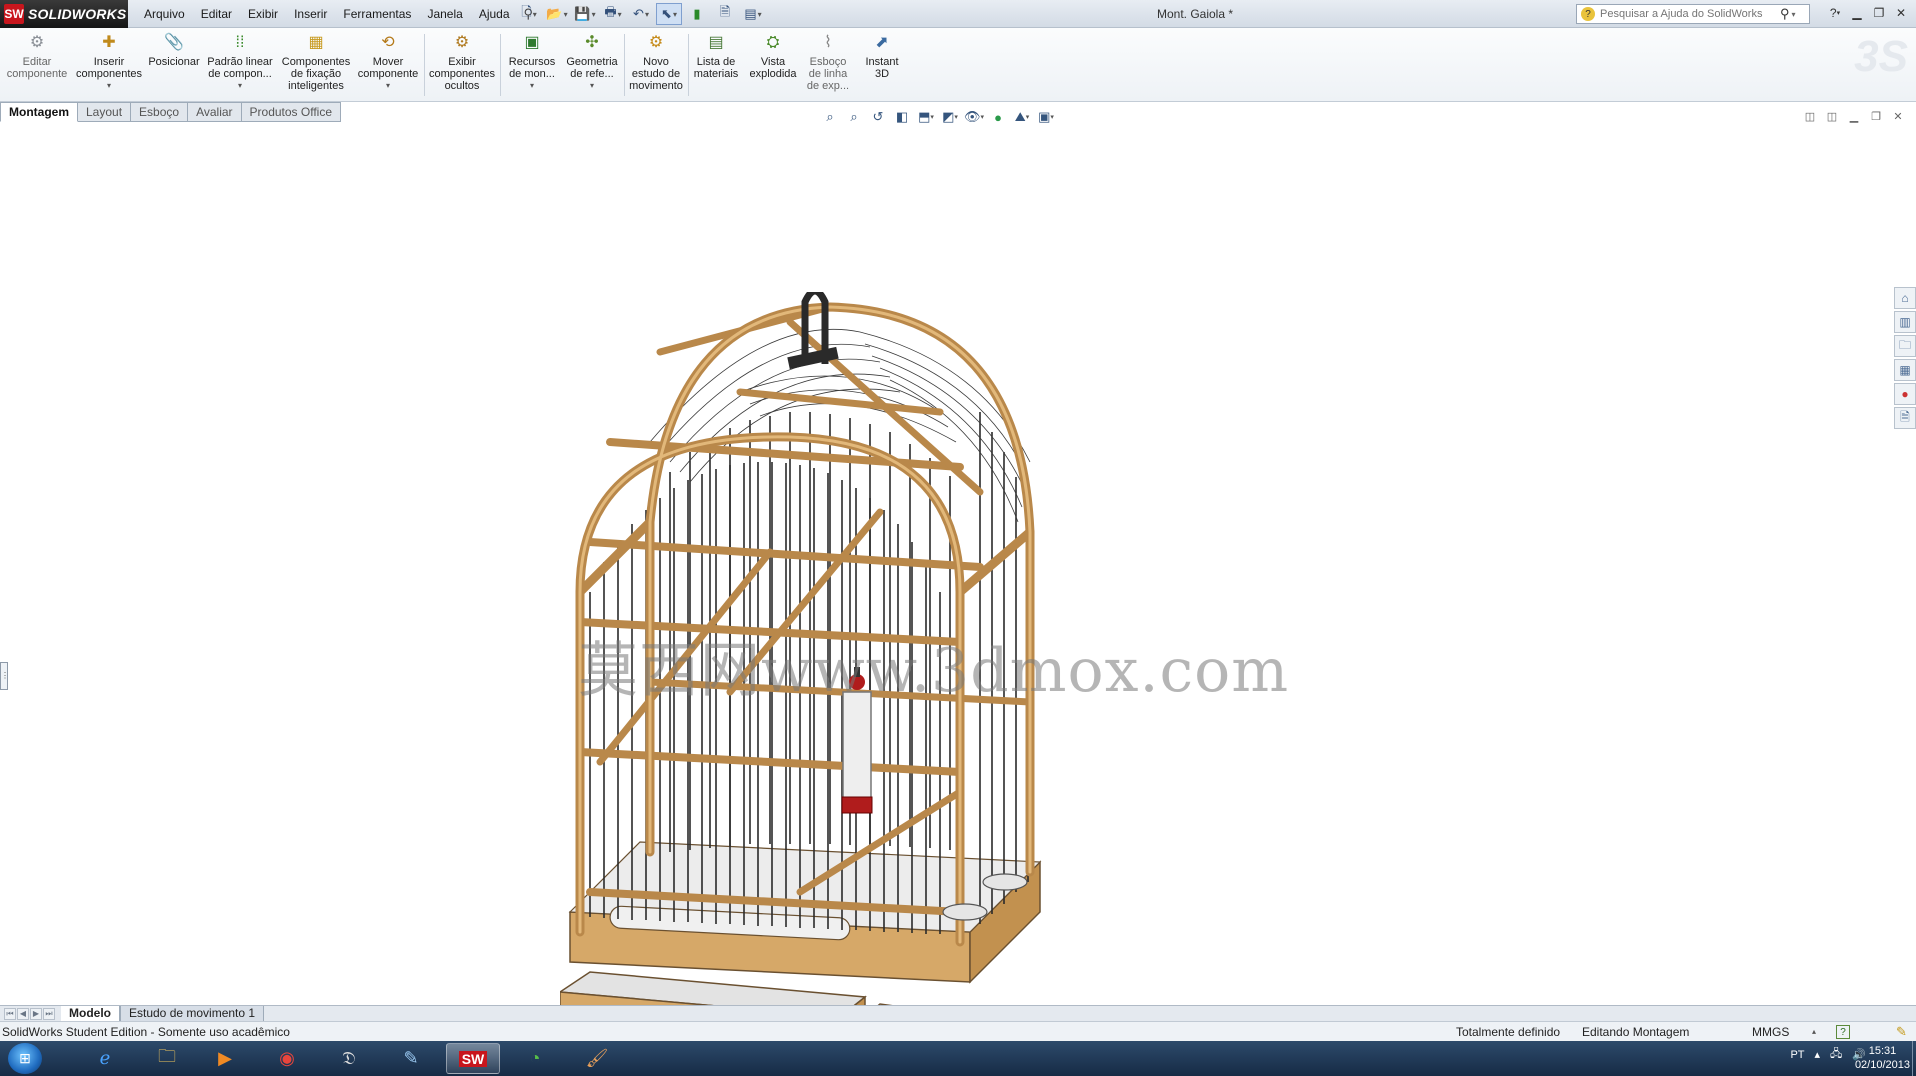 This screenshot has height=1076, width=1916. I want to click on view-palette-tab: ▦, so click(1905, 370).